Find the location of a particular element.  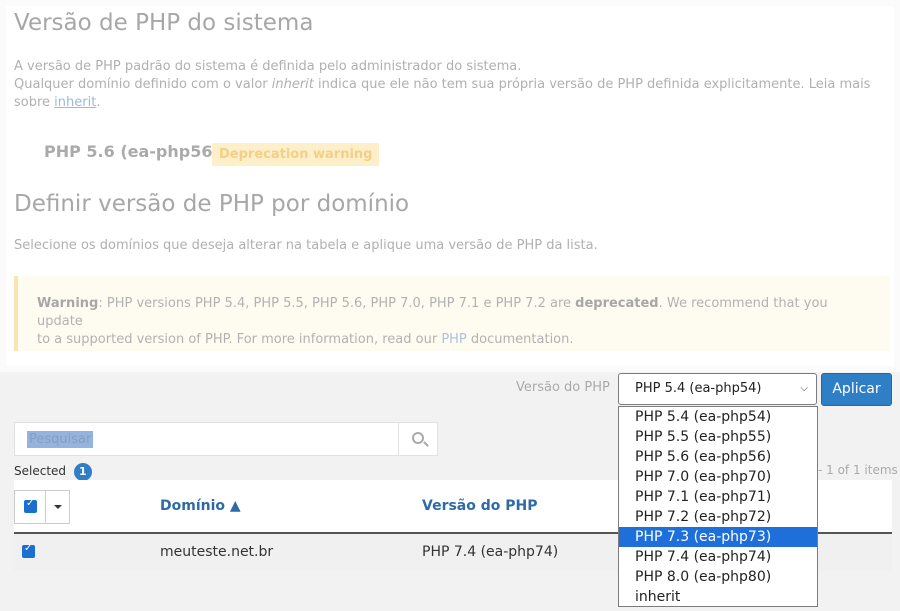

selected-label: Selected is located at coordinates (40, 471).